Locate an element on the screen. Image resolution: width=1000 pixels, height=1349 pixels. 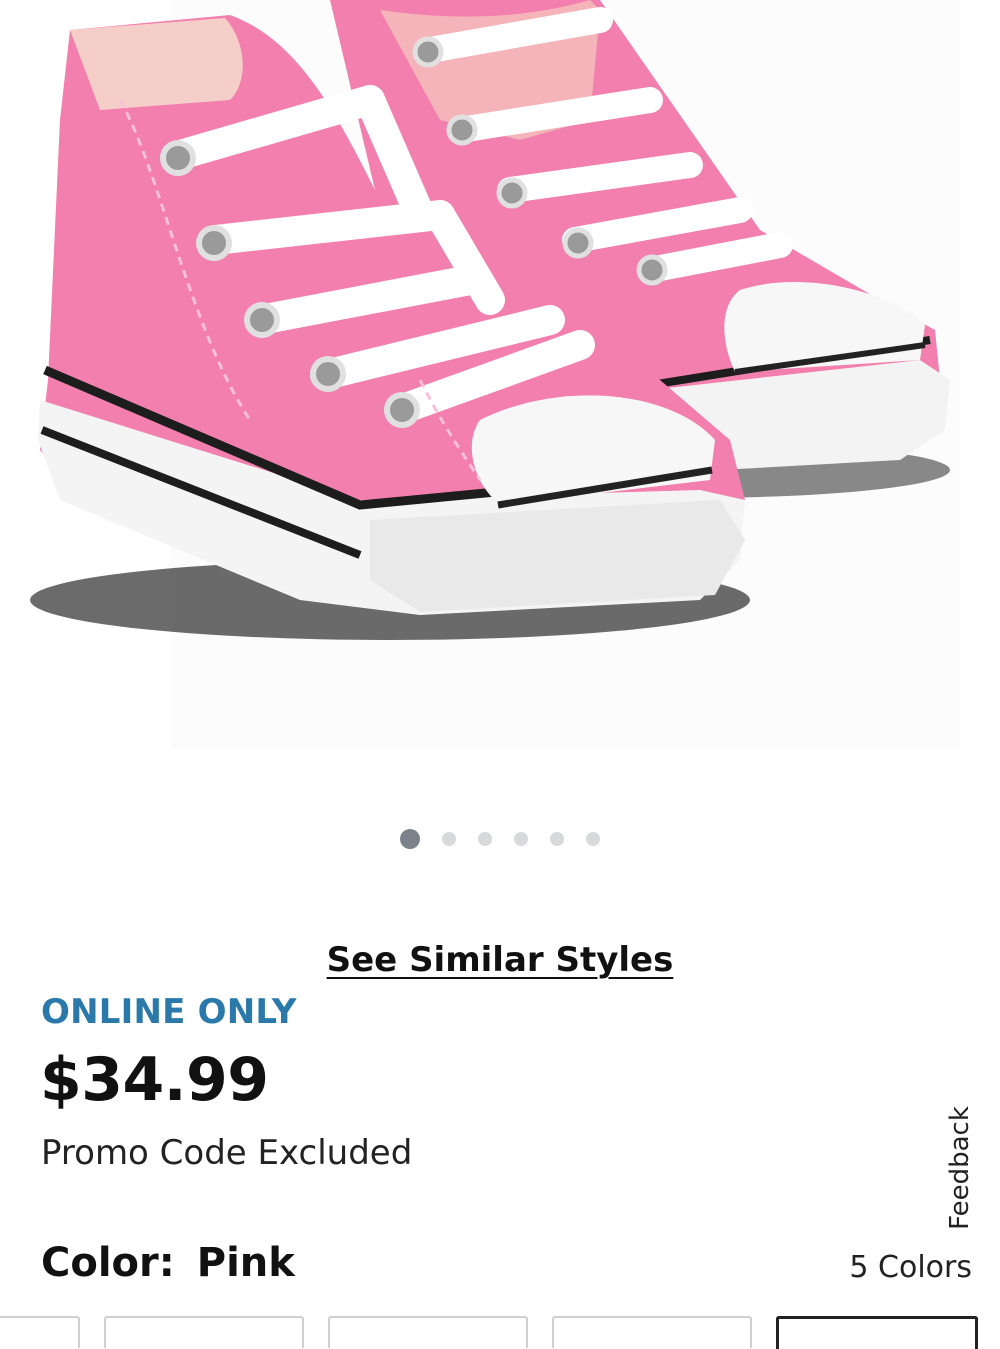
feedback-tab: Feedback is located at coordinates (960, 1168).